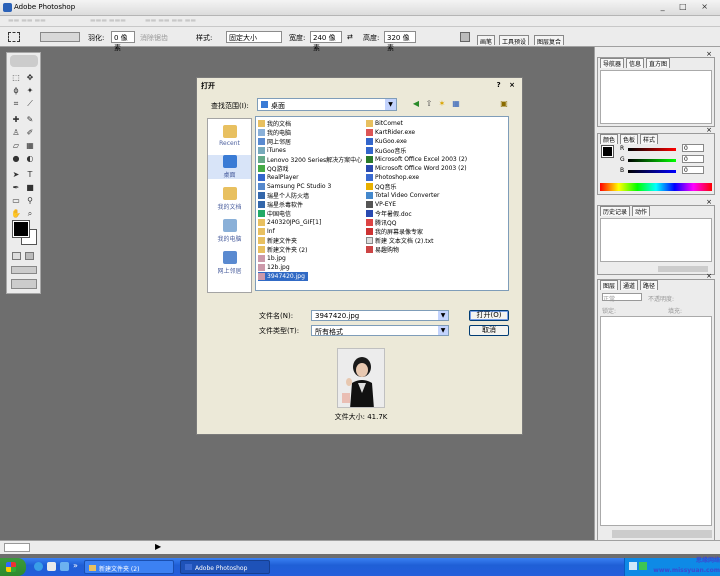 The image size is (720, 576). Describe the element at coordinates (16, 104) in the screenshot. I see `crop-icon: ⌗` at that location.